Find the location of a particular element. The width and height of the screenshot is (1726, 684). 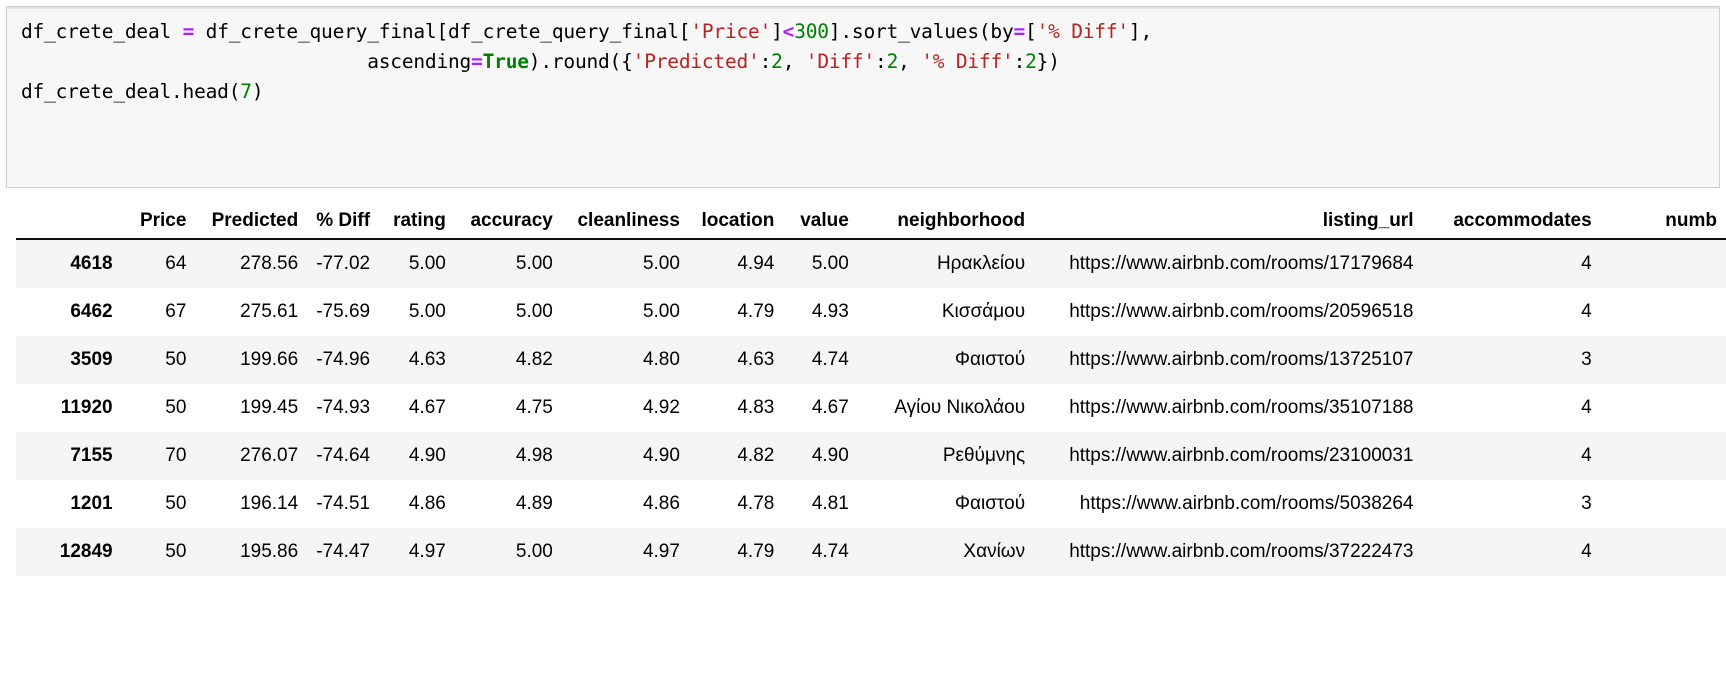

cell-listing_url: https://www.airbnb.com/rooms/5038264 is located at coordinates (1228, 504).